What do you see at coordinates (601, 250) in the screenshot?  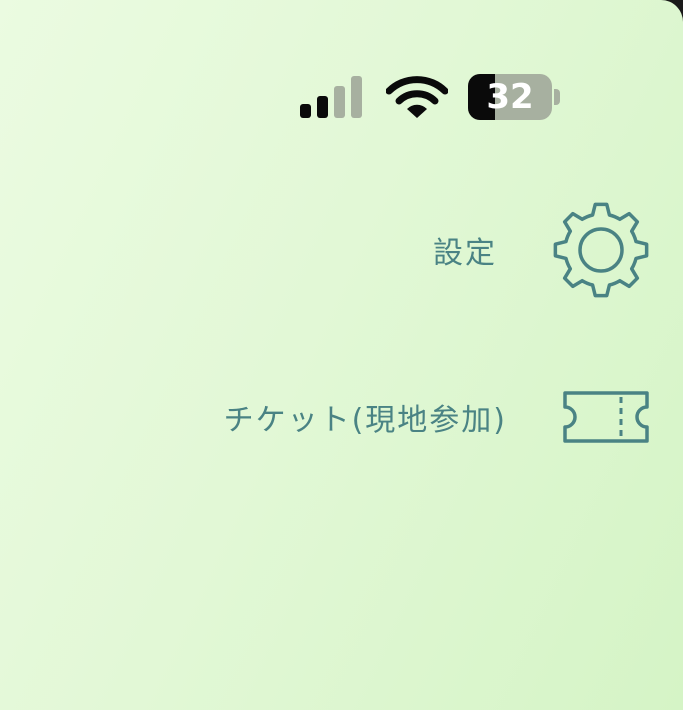 I see `gear-icon` at bounding box center [601, 250].